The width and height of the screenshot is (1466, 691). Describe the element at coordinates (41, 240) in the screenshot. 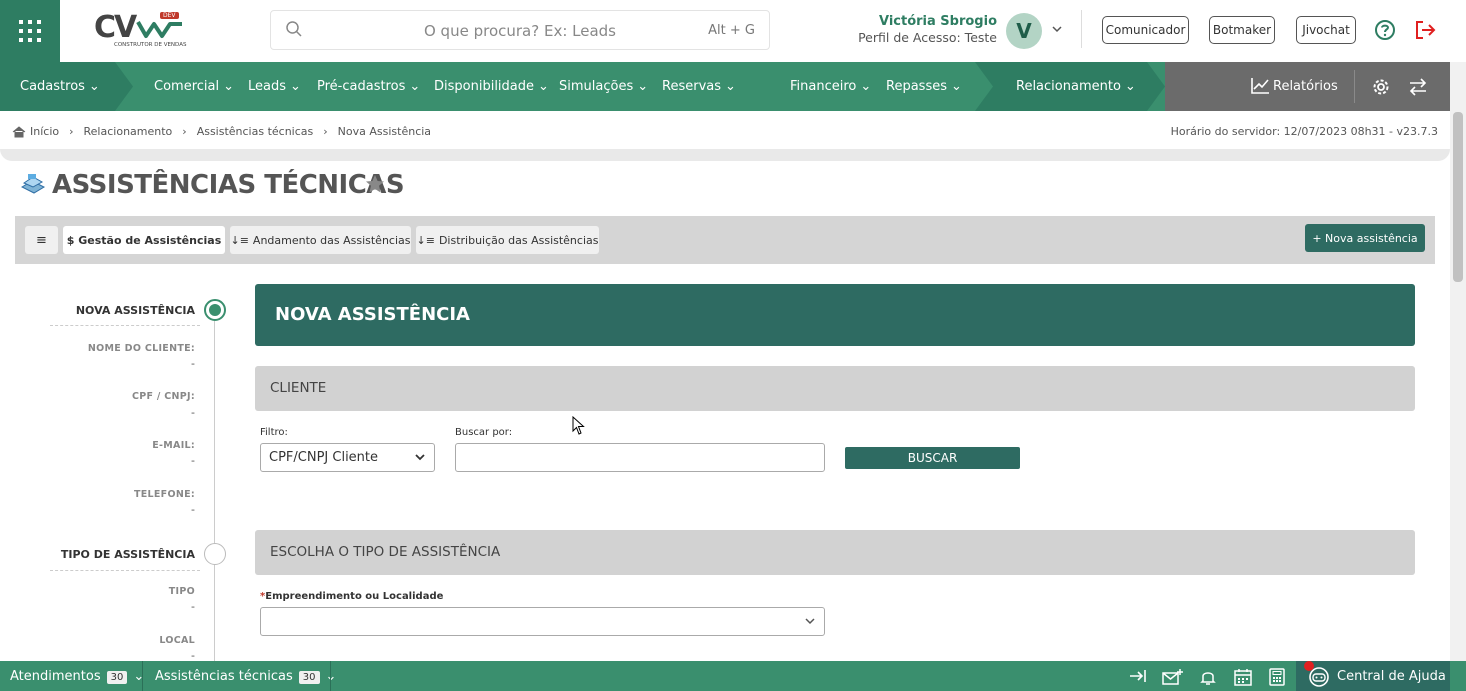

I see `menu-toggle-button: ≡` at that location.